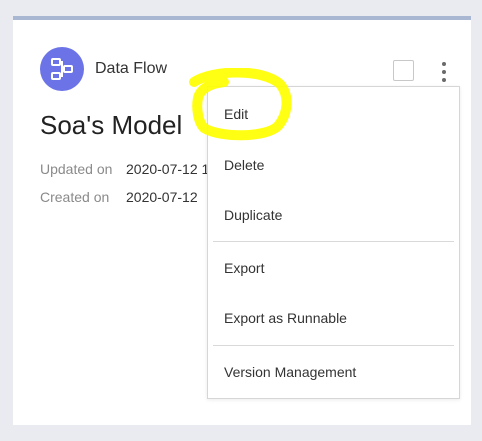 This screenshot has width=482, height=441. Describe the element at coordinates (236, 114) in the screenshot. I see `menu-item-edit: Edit` at that location.